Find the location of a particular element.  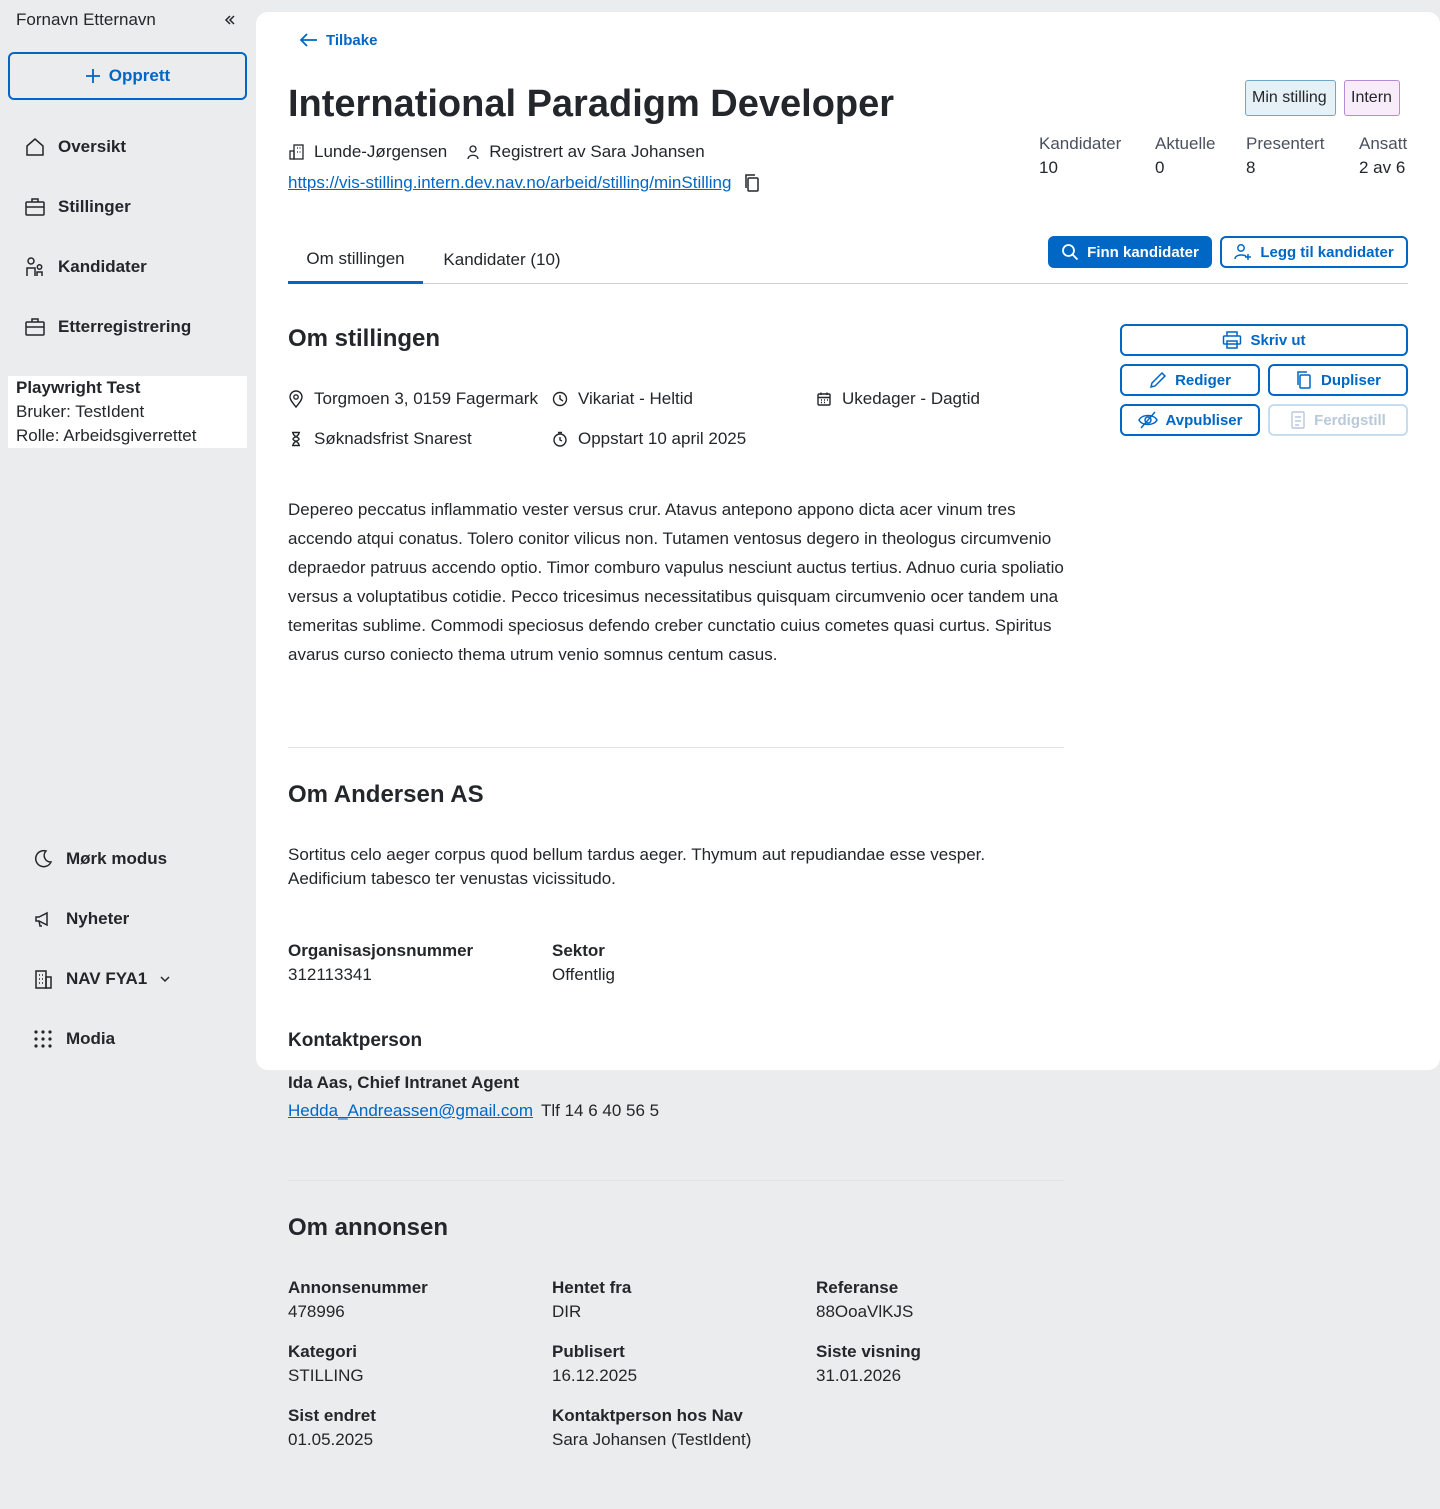

tab-label: Kandidater (10) is located at coordinates (502, 259).